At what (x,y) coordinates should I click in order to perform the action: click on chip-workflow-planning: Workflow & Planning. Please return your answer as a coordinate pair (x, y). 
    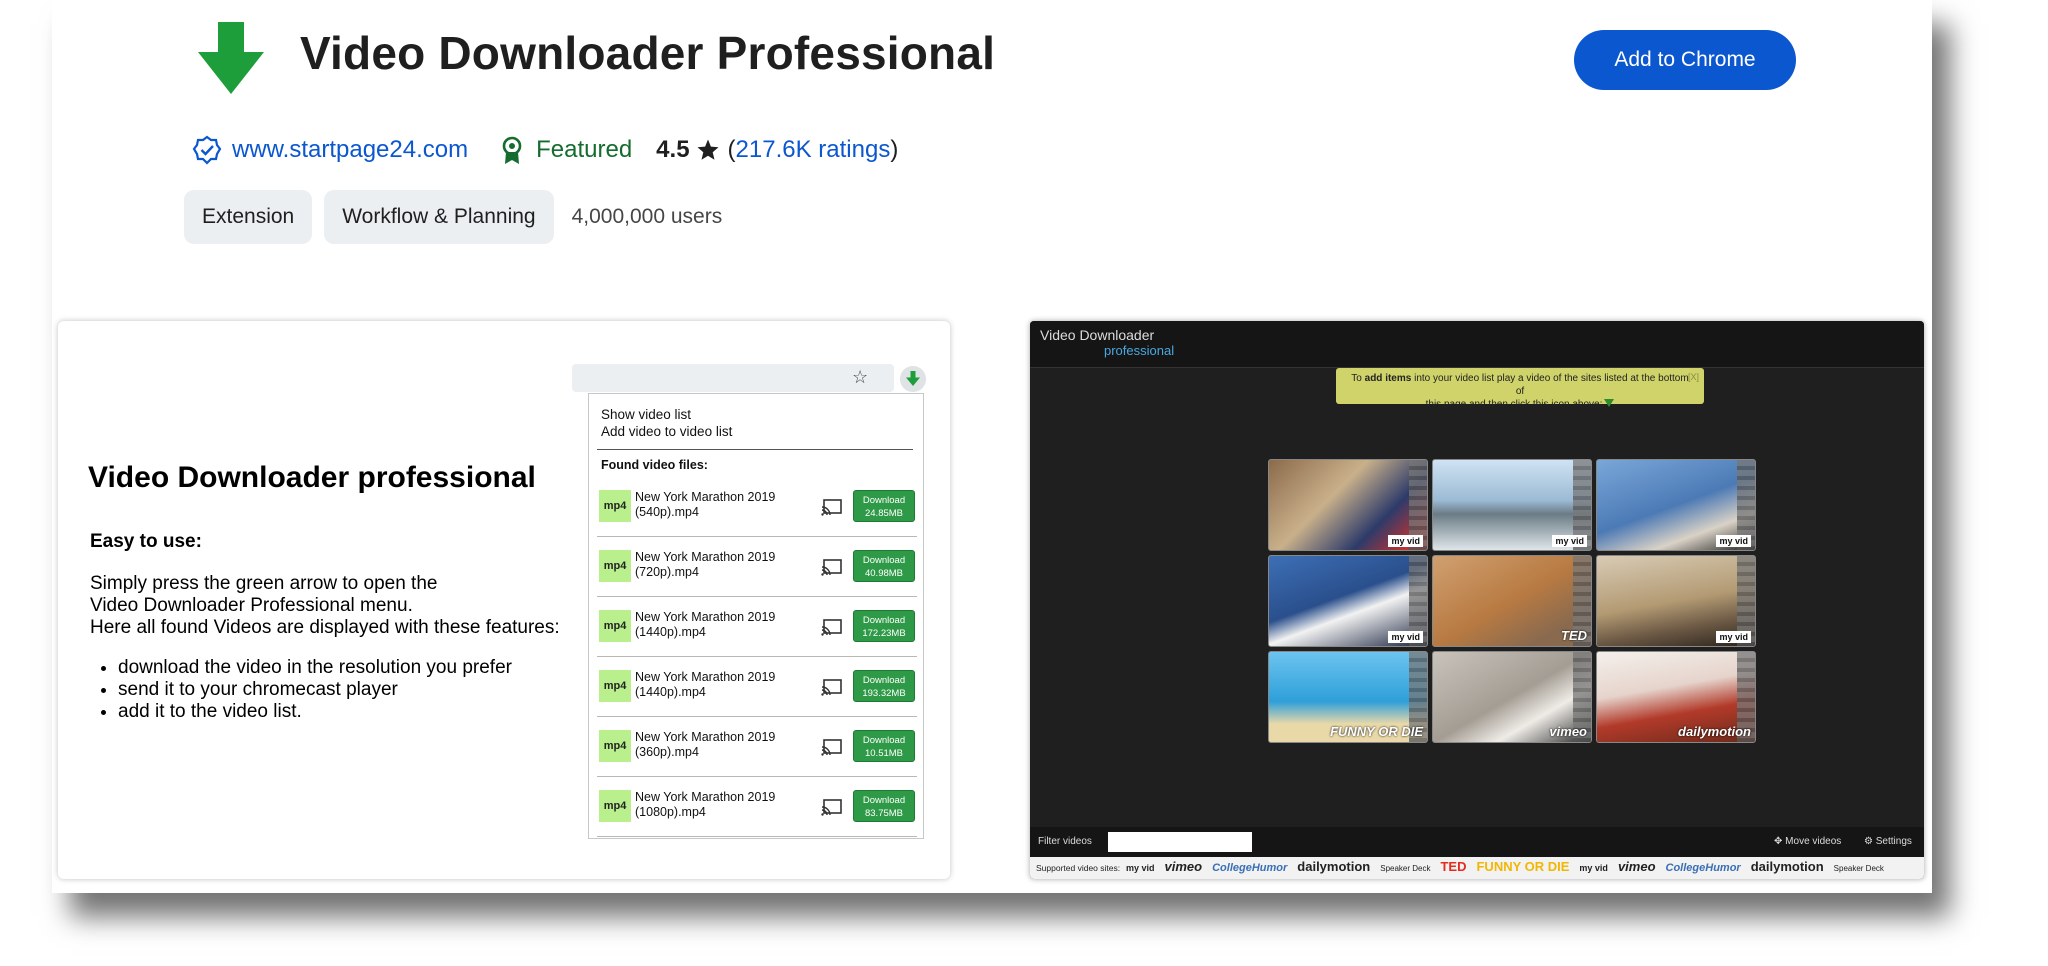
    Looking at the image, I should click on (439, 217).